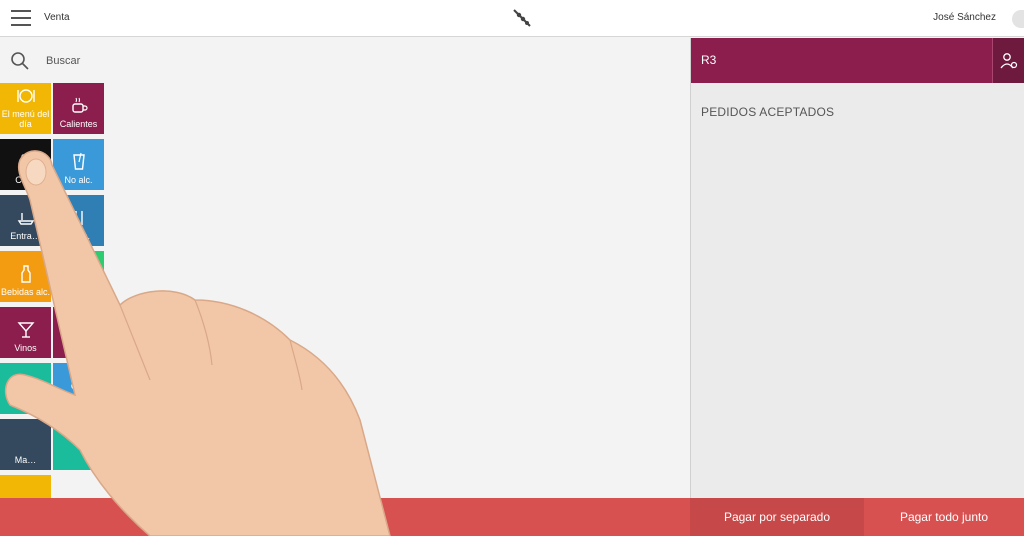 The image size is (1024, 536). I want to click on category-tile-pescado: Pescado, so click(78, 388).